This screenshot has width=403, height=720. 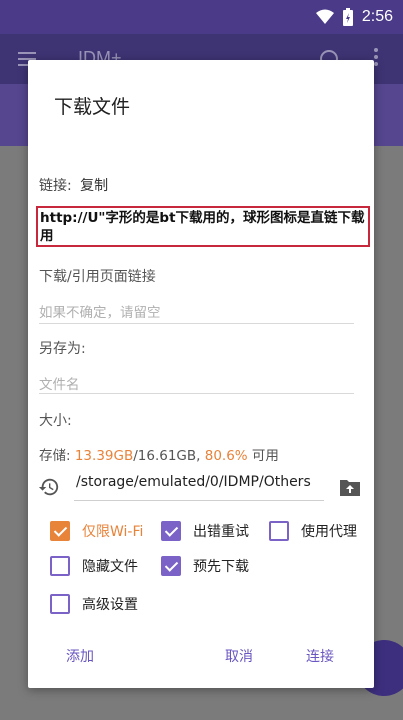 I want to click on wifi-only-box, so click(x=60, y=531).